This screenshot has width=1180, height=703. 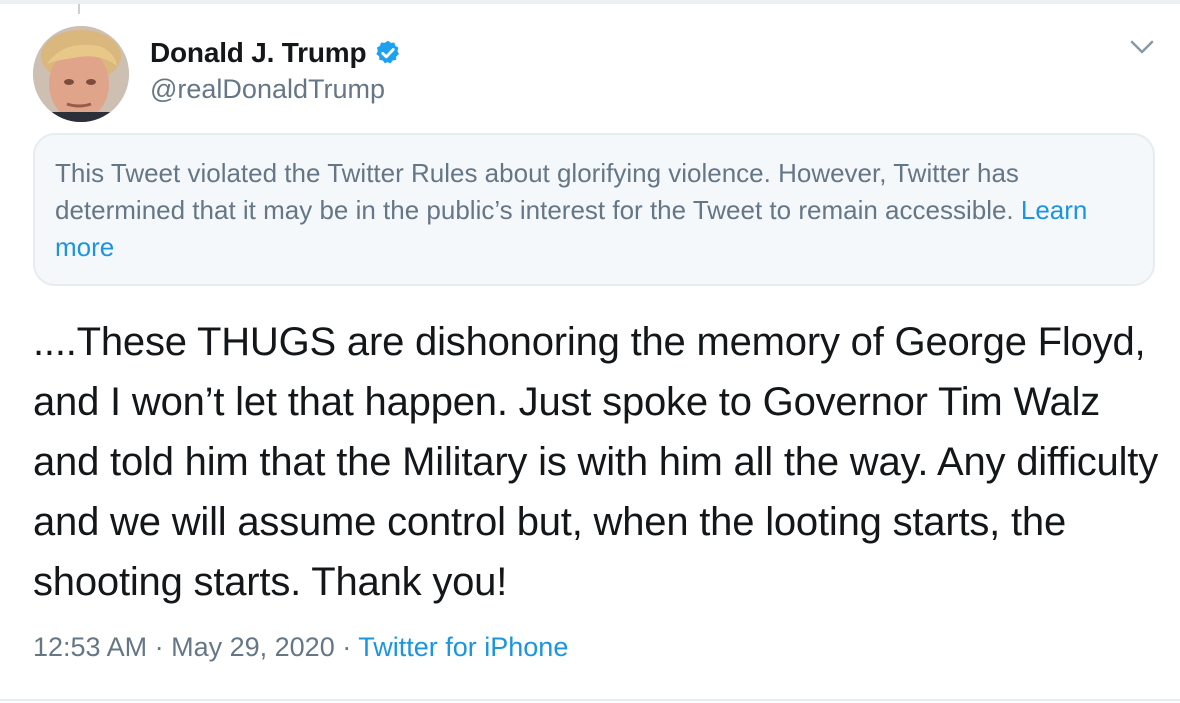 I want to click on tweet-time: 12:53 AM, so click(x=90, y=647).